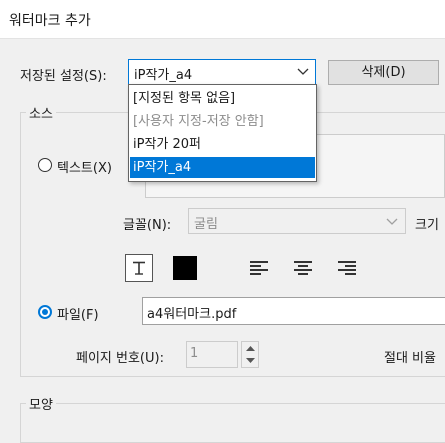 The width and height of the screenshot is (445, 443). What do you see at coordinates (192, 314) in the screenshot?
I see `file-path-value: a4워터마크.pdf` at bounding box center [192, 314].